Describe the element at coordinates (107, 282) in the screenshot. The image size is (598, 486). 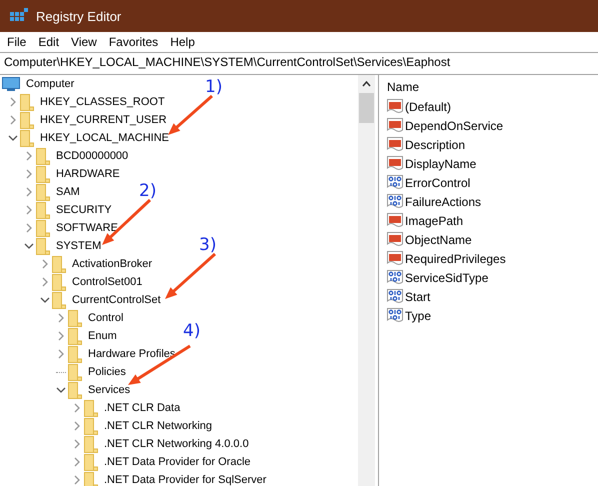
I see `tree-item: ControlSet001` at that location.